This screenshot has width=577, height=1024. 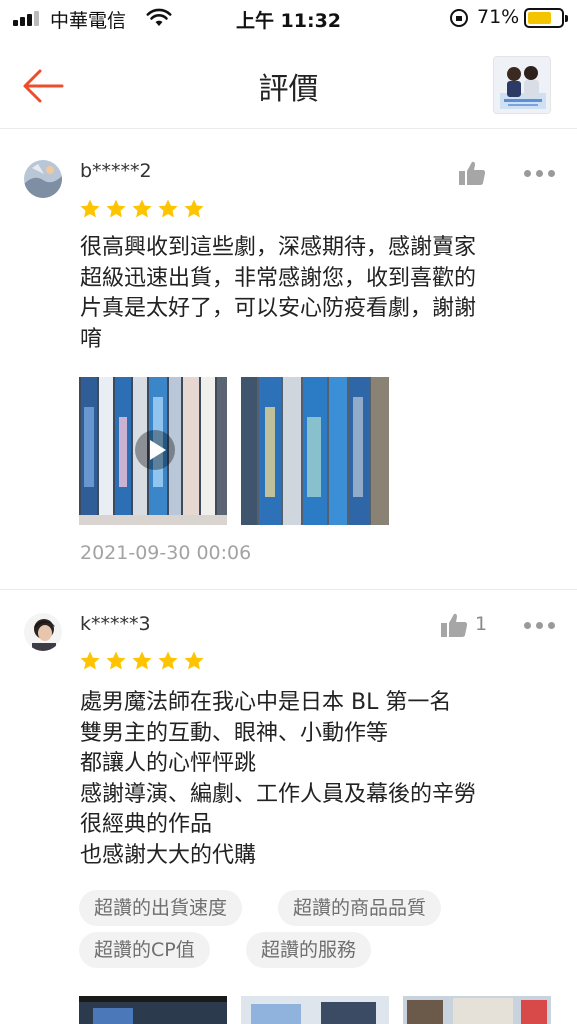 I want to click on review-tag: 超讚的服務, so click(x=309, y=950).